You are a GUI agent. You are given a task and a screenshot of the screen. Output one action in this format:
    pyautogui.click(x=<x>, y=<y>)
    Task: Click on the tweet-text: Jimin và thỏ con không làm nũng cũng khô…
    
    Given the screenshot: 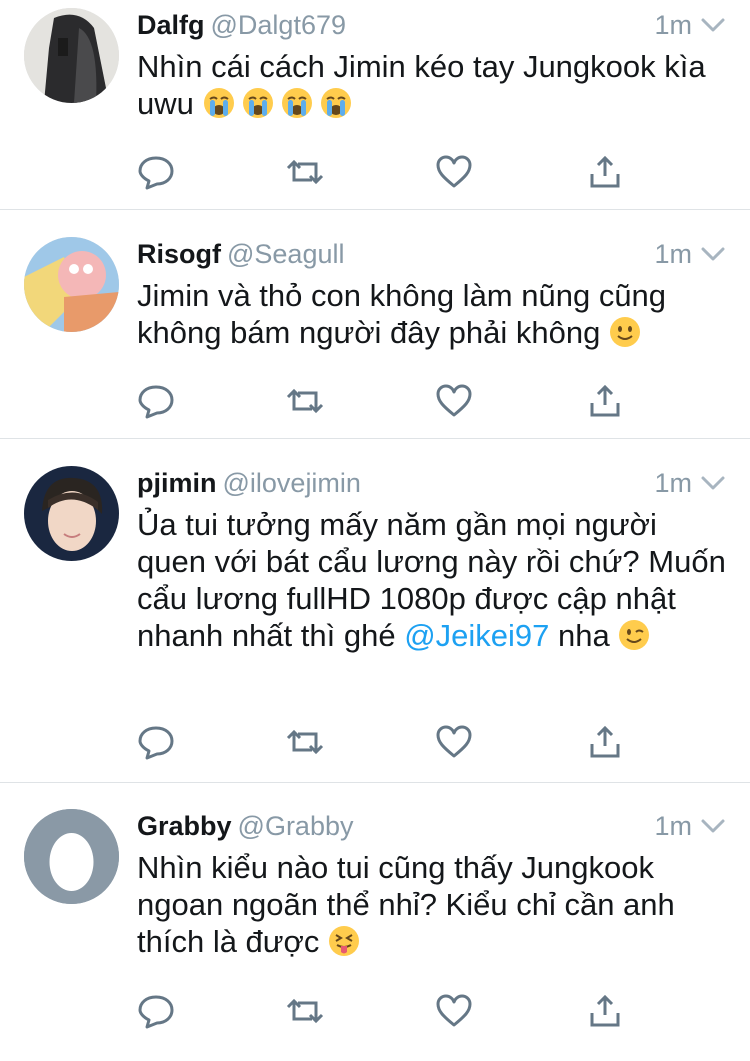 What is the action you would take?
    pyautogui.click(x=432, y=314)
    